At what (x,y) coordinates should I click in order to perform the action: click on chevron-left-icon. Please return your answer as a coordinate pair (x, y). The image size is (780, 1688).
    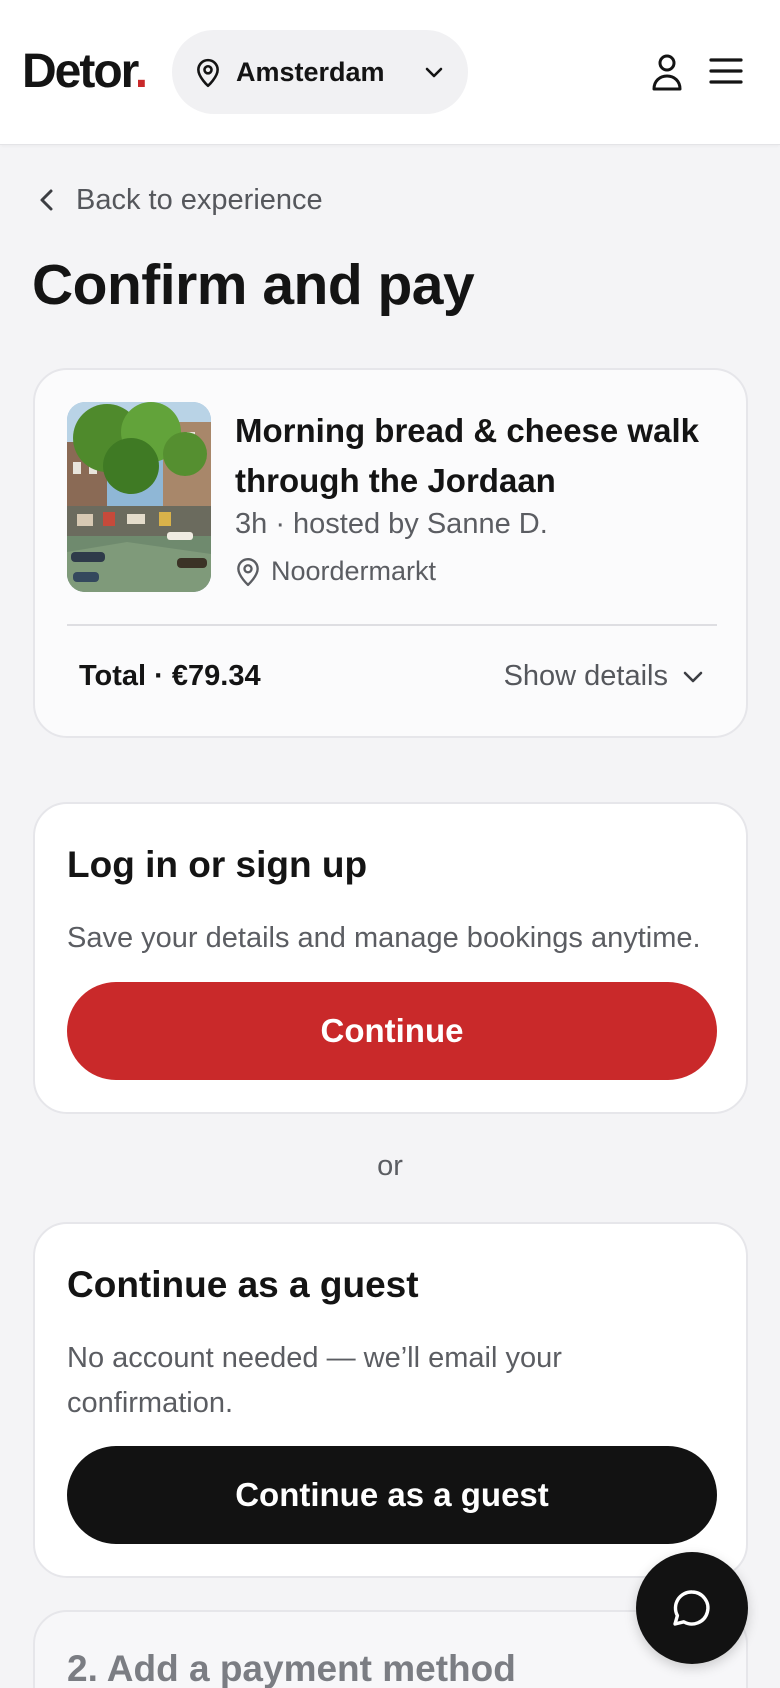
    Looking at the image, I should click on (46, 200).